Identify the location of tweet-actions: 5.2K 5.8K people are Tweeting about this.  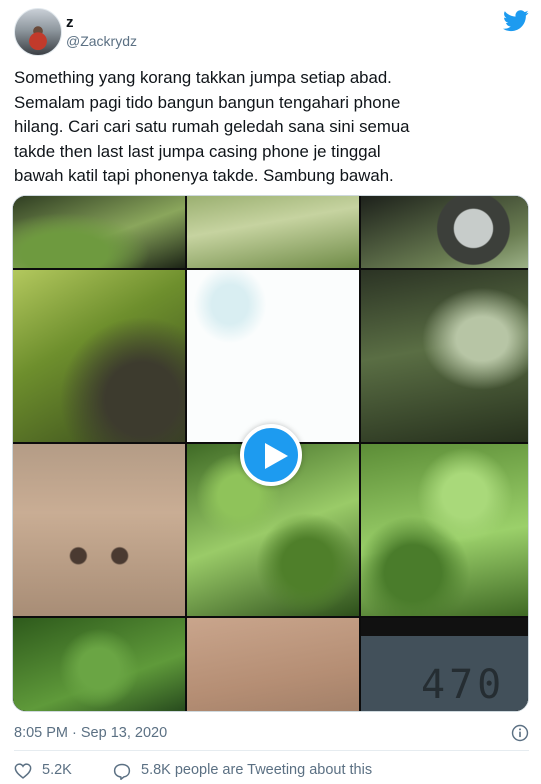
(271, 772).